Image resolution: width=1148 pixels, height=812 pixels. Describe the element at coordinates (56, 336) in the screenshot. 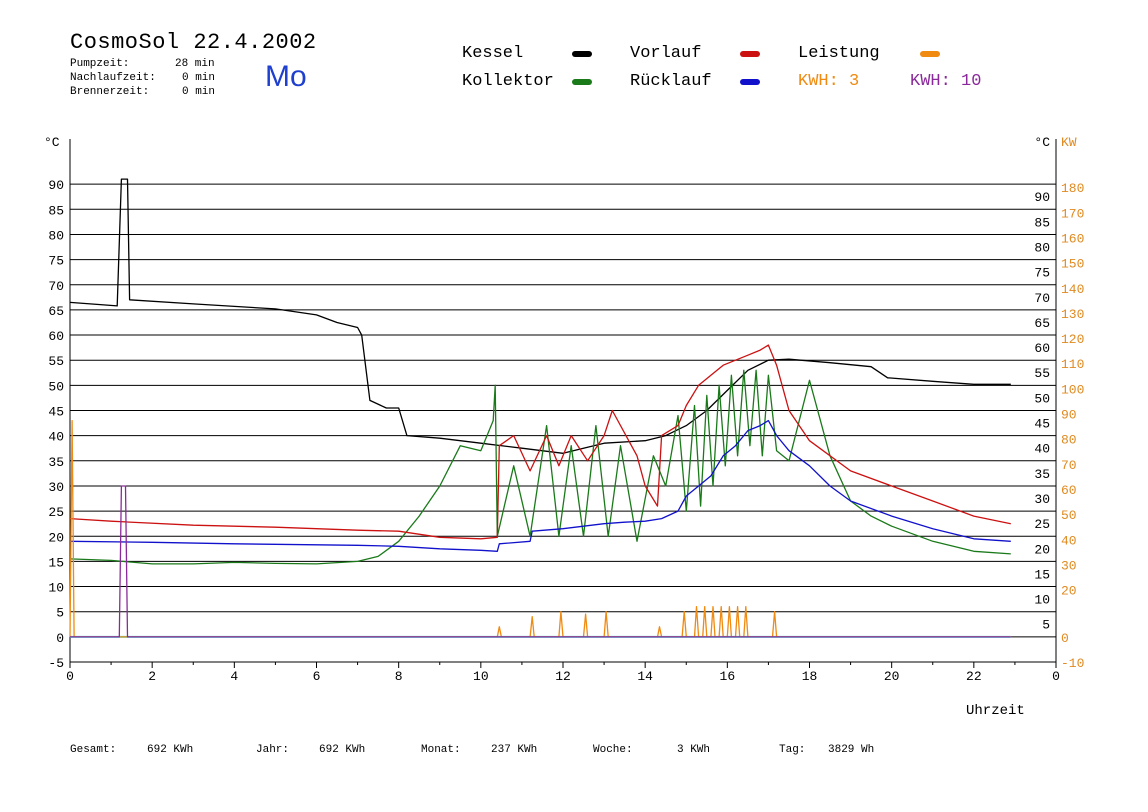

I see `y-left-tick-label: 60` at that location.